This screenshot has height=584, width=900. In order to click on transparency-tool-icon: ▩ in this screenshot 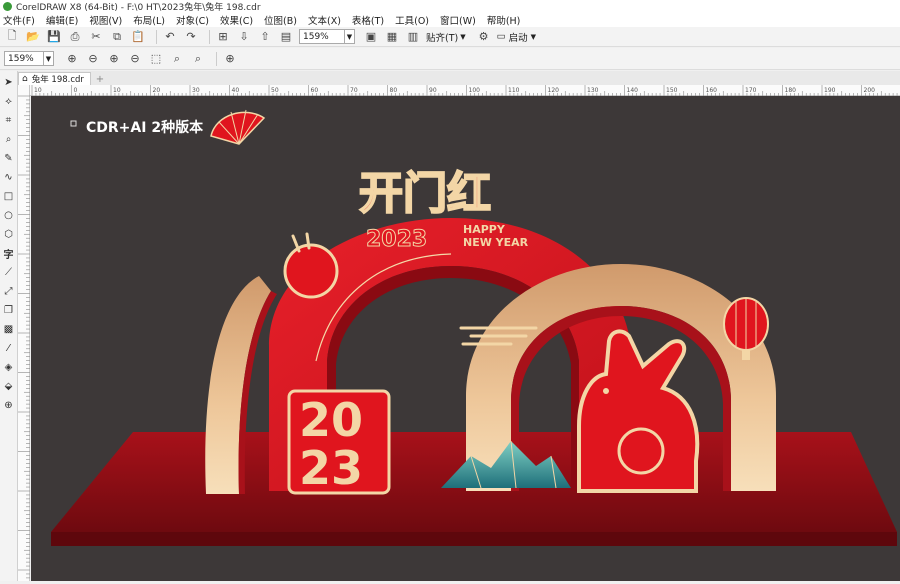, I will do `click(9, 329)`.